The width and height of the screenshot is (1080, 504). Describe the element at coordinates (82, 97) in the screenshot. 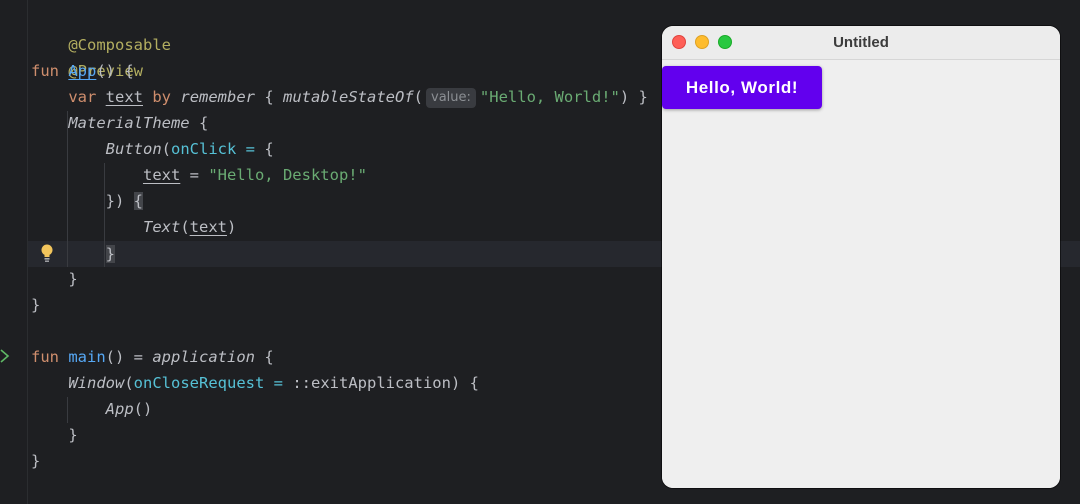

I see `keyword: var` at that location.